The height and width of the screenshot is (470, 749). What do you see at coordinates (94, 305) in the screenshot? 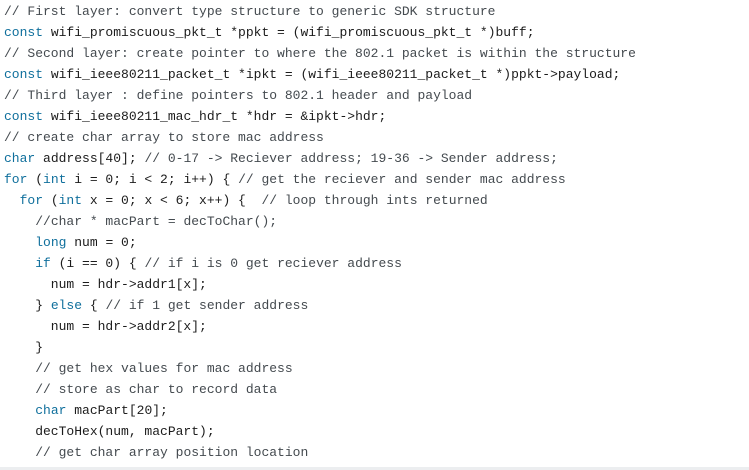
I see `code-token-plain: {` at bounding box center [94, 305].